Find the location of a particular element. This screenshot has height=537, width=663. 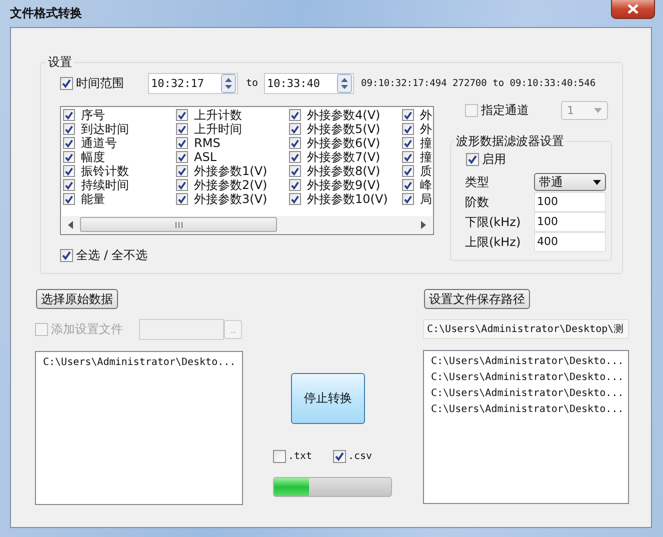

group-title: 波形数据滤波器设置 is located at coordinates (510, 141).